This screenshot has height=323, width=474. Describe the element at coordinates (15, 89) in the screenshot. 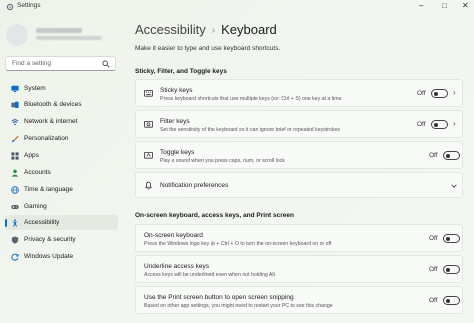

I see `monitor-icon` at that location.